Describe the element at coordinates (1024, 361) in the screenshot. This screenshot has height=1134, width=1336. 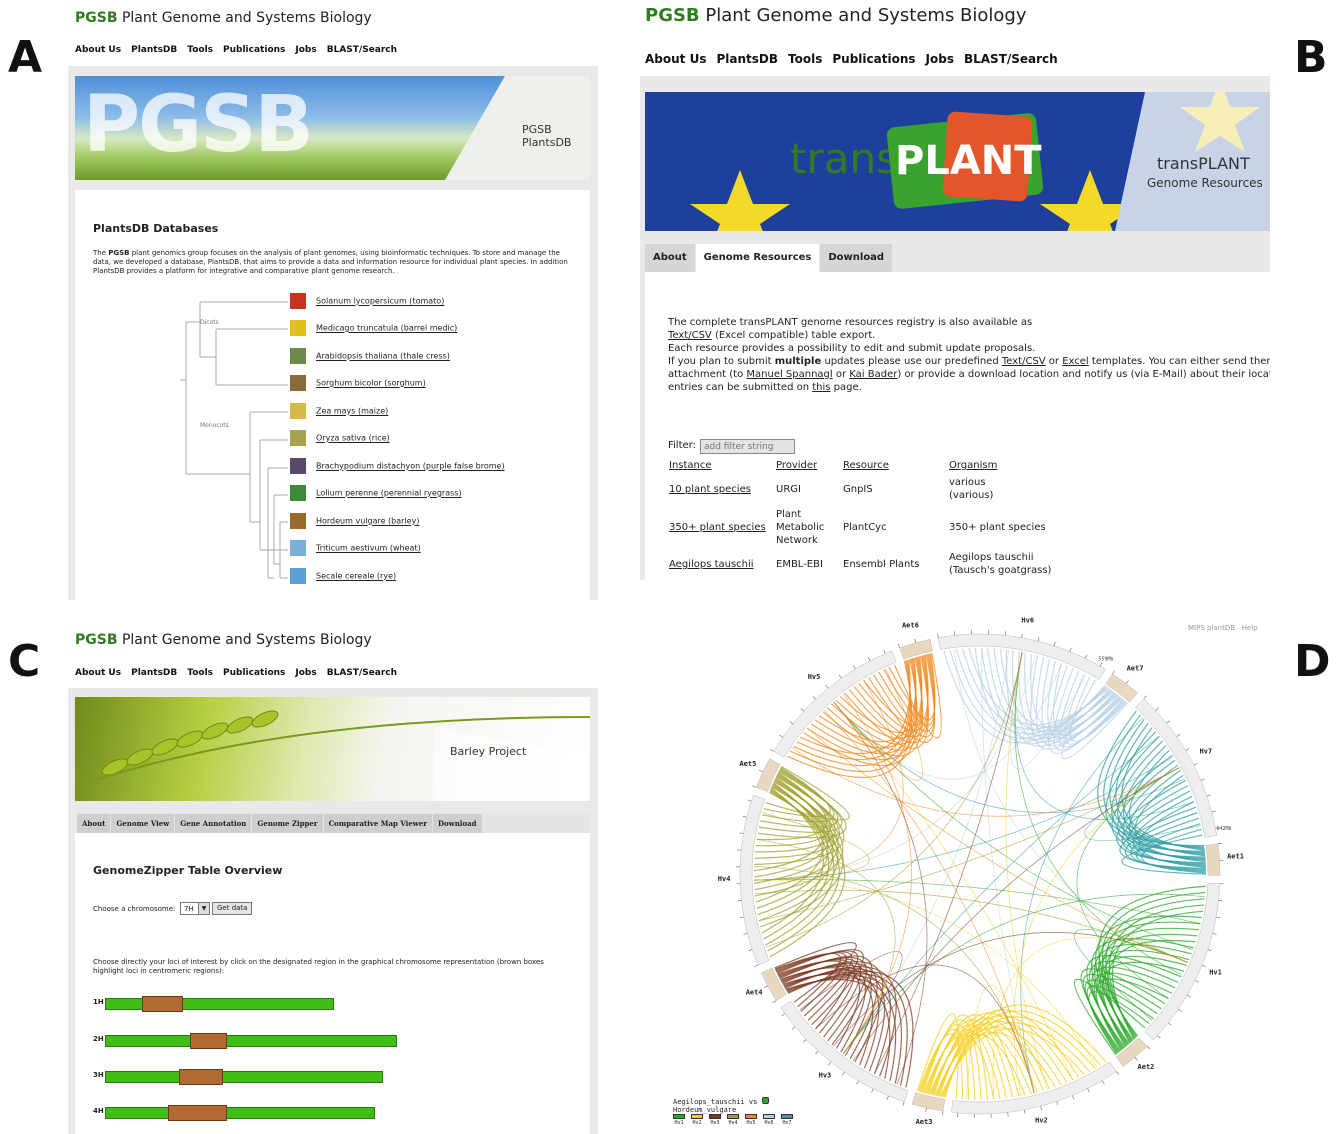
I see `csv-template-link: Text/CSV` at that location.